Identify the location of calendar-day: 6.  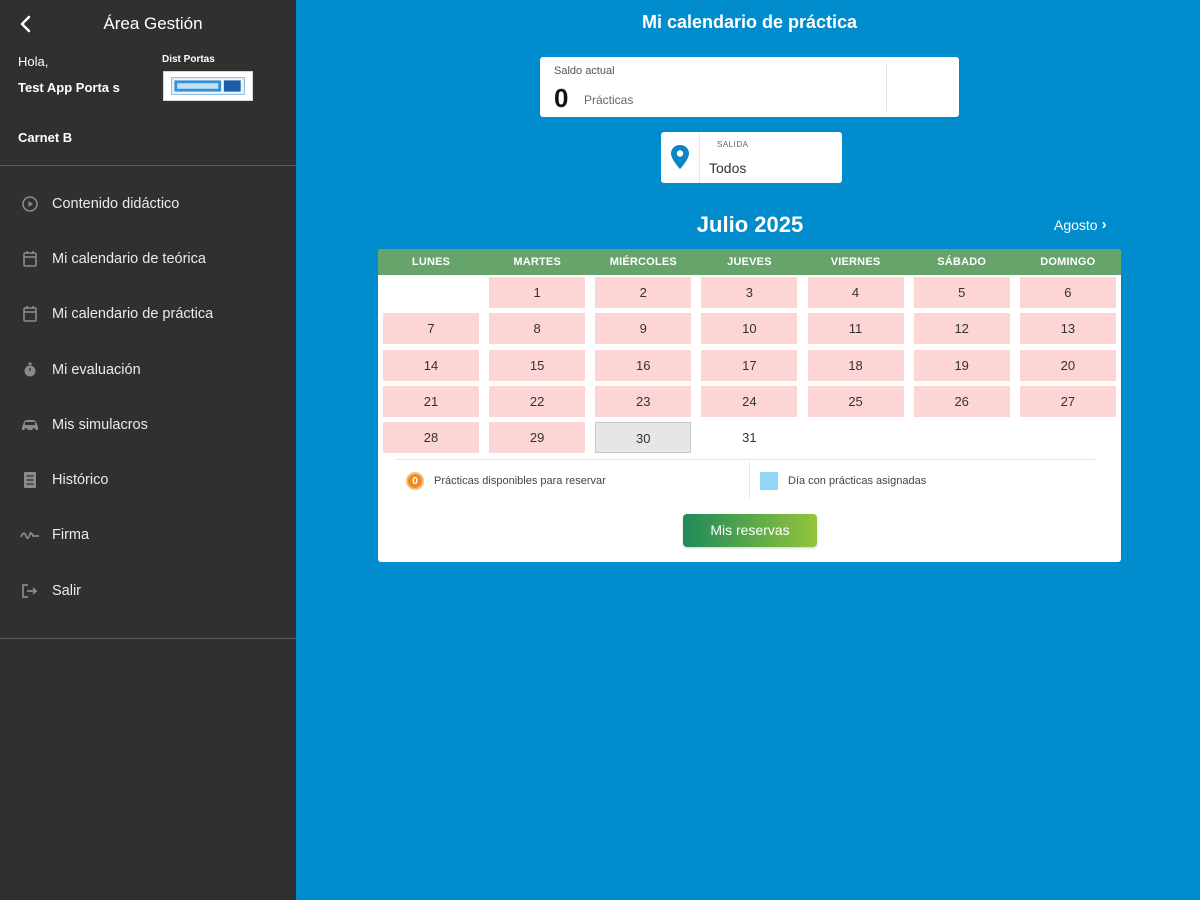
(1067, 292).